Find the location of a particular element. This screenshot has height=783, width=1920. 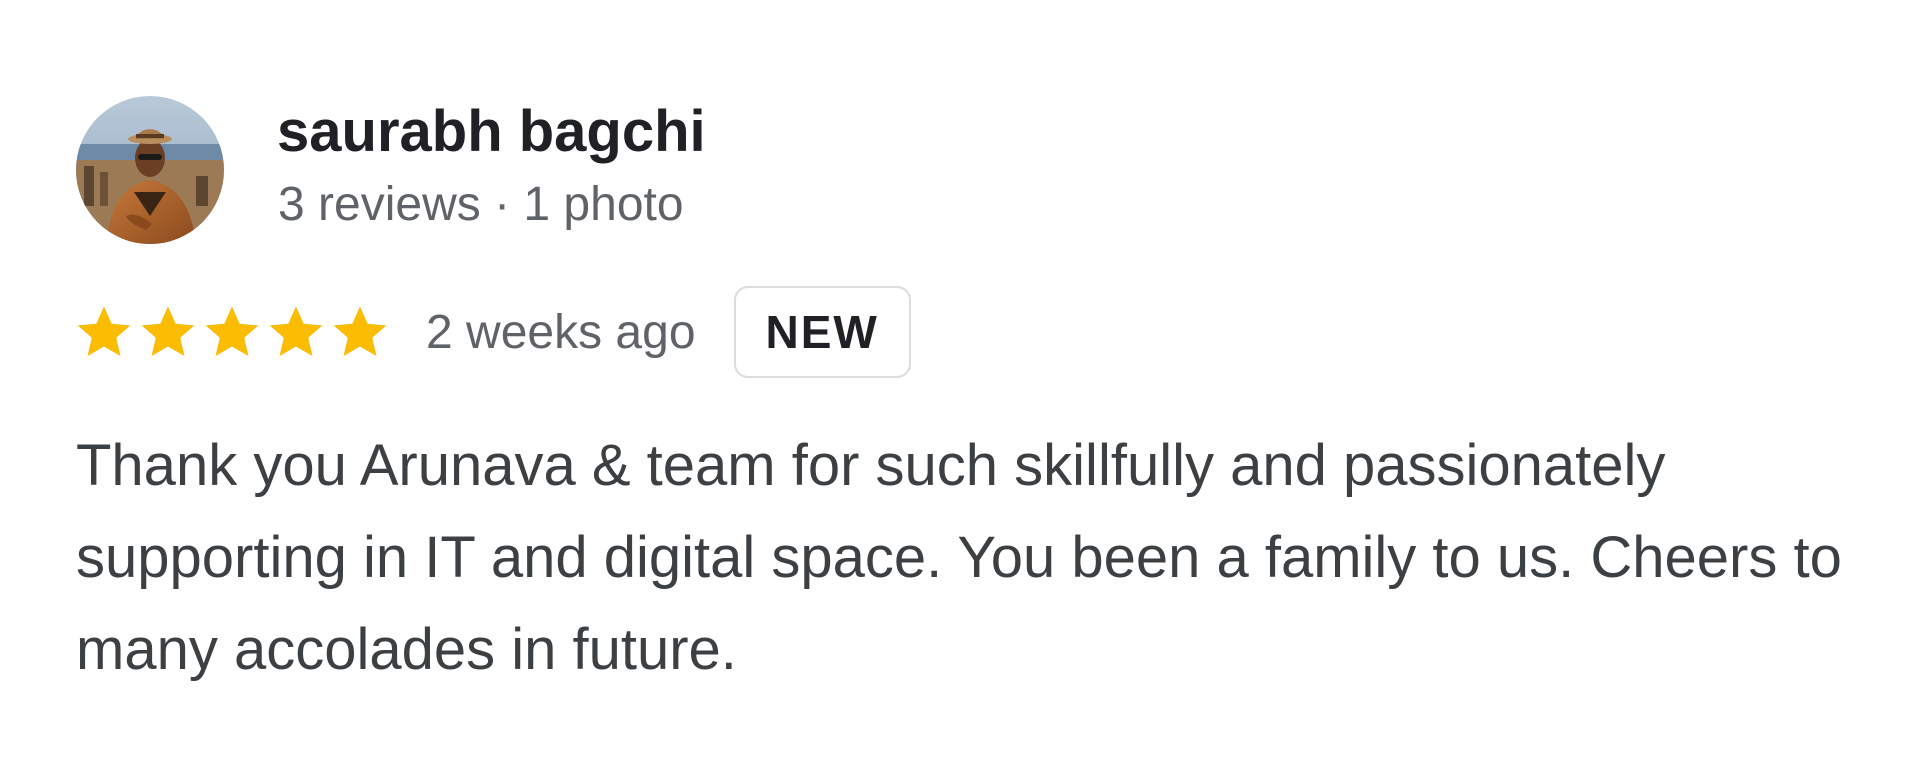

reviewer-name: saurabh bagchi is located at coordinates (491, 132).